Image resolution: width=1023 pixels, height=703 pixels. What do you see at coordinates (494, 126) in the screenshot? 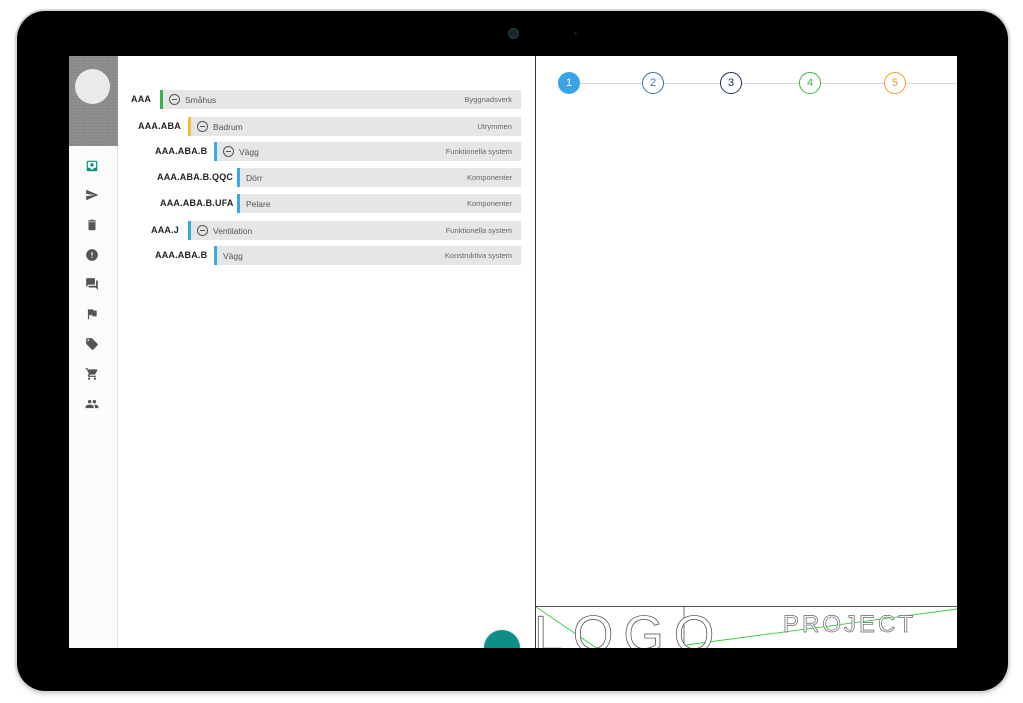
I see `tree-row-type: Utrymmen` at bounding box center [494, 126].